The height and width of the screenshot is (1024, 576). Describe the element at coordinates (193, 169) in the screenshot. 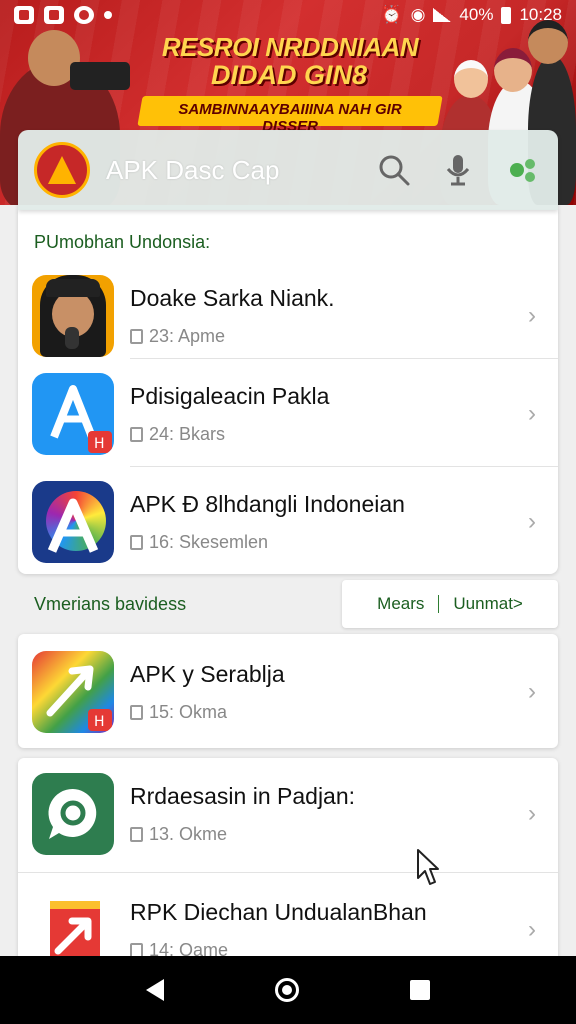

I see `app-title: APK Dasc Cap` at that location.